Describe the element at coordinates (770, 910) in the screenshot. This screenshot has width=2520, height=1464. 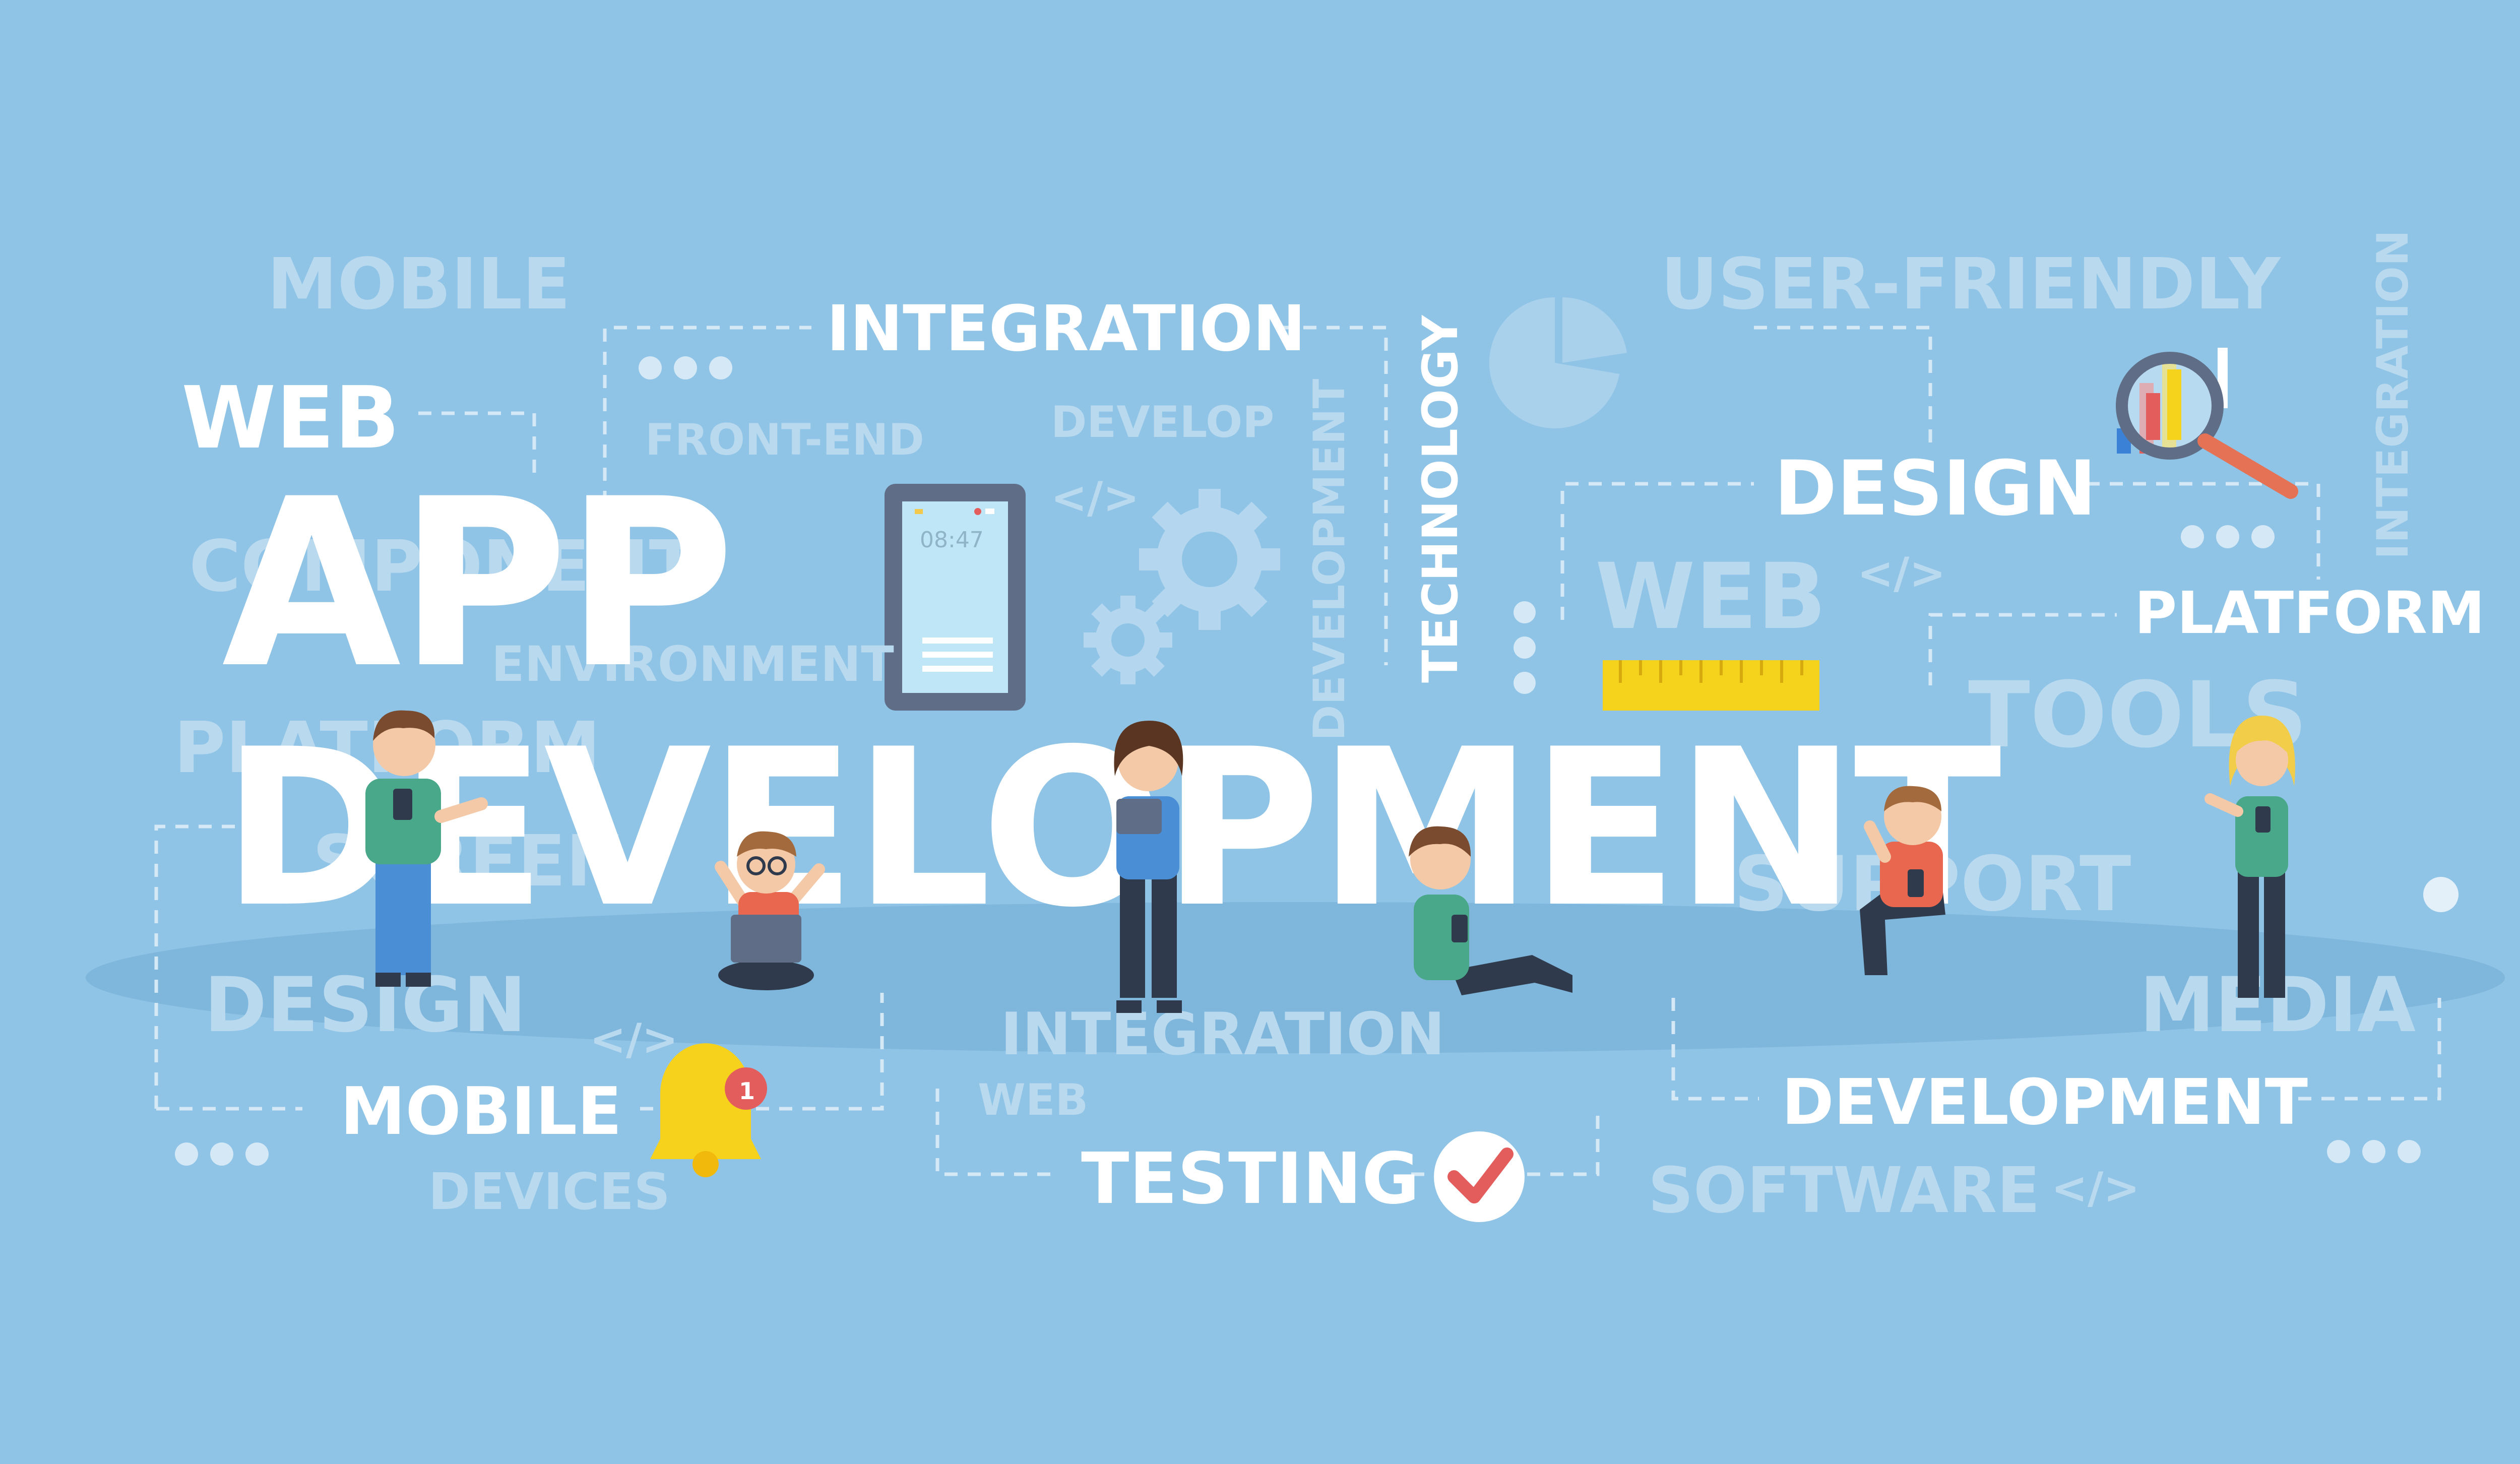
I see `person-boy-laptop` at that location.